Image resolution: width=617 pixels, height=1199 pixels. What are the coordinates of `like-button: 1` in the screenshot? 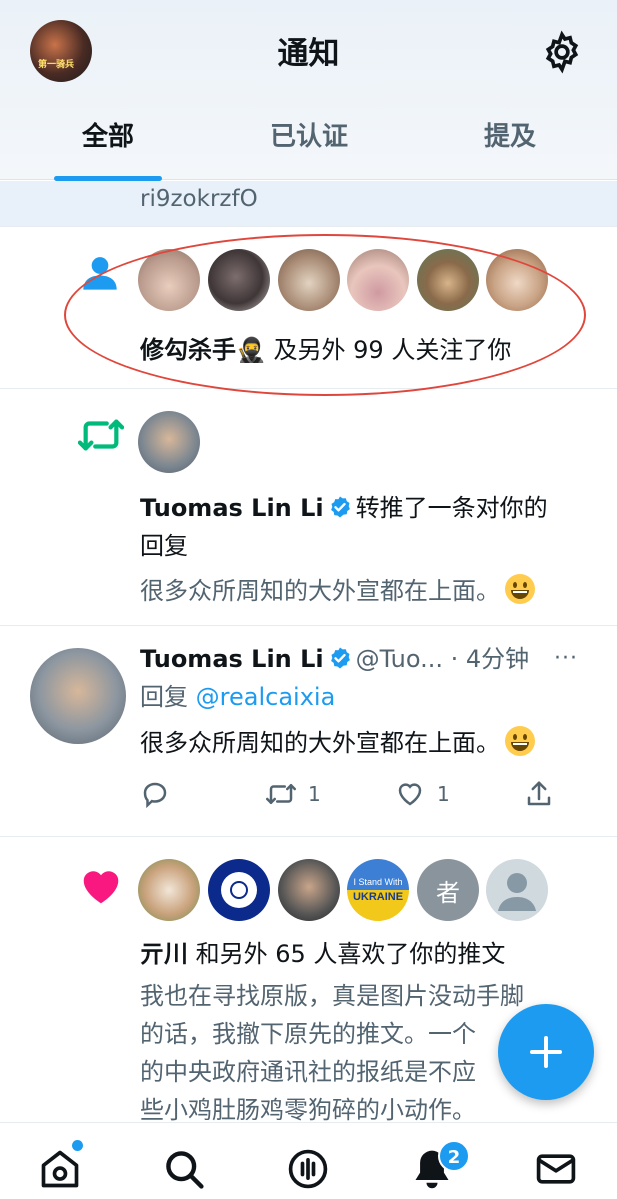 It's located at (422, 794).